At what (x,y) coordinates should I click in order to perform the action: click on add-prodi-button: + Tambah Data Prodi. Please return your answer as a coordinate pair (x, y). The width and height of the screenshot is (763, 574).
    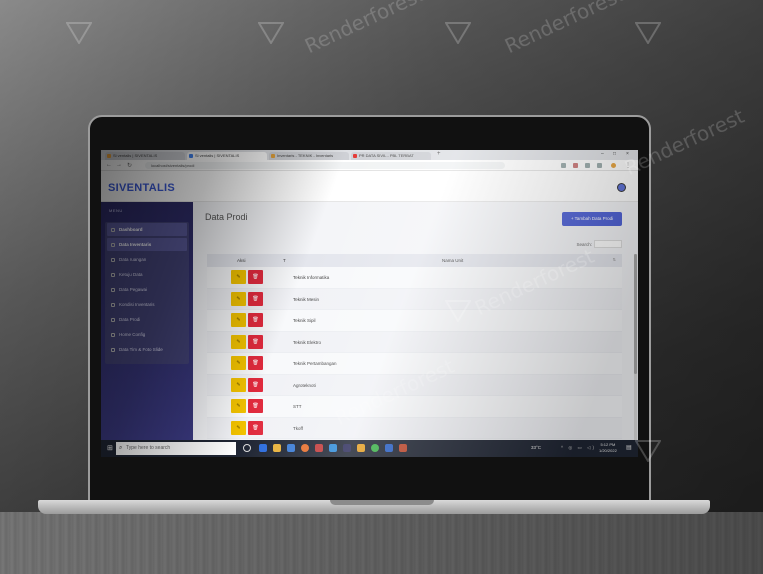
    Looking at the image, I should click on (592, 219).